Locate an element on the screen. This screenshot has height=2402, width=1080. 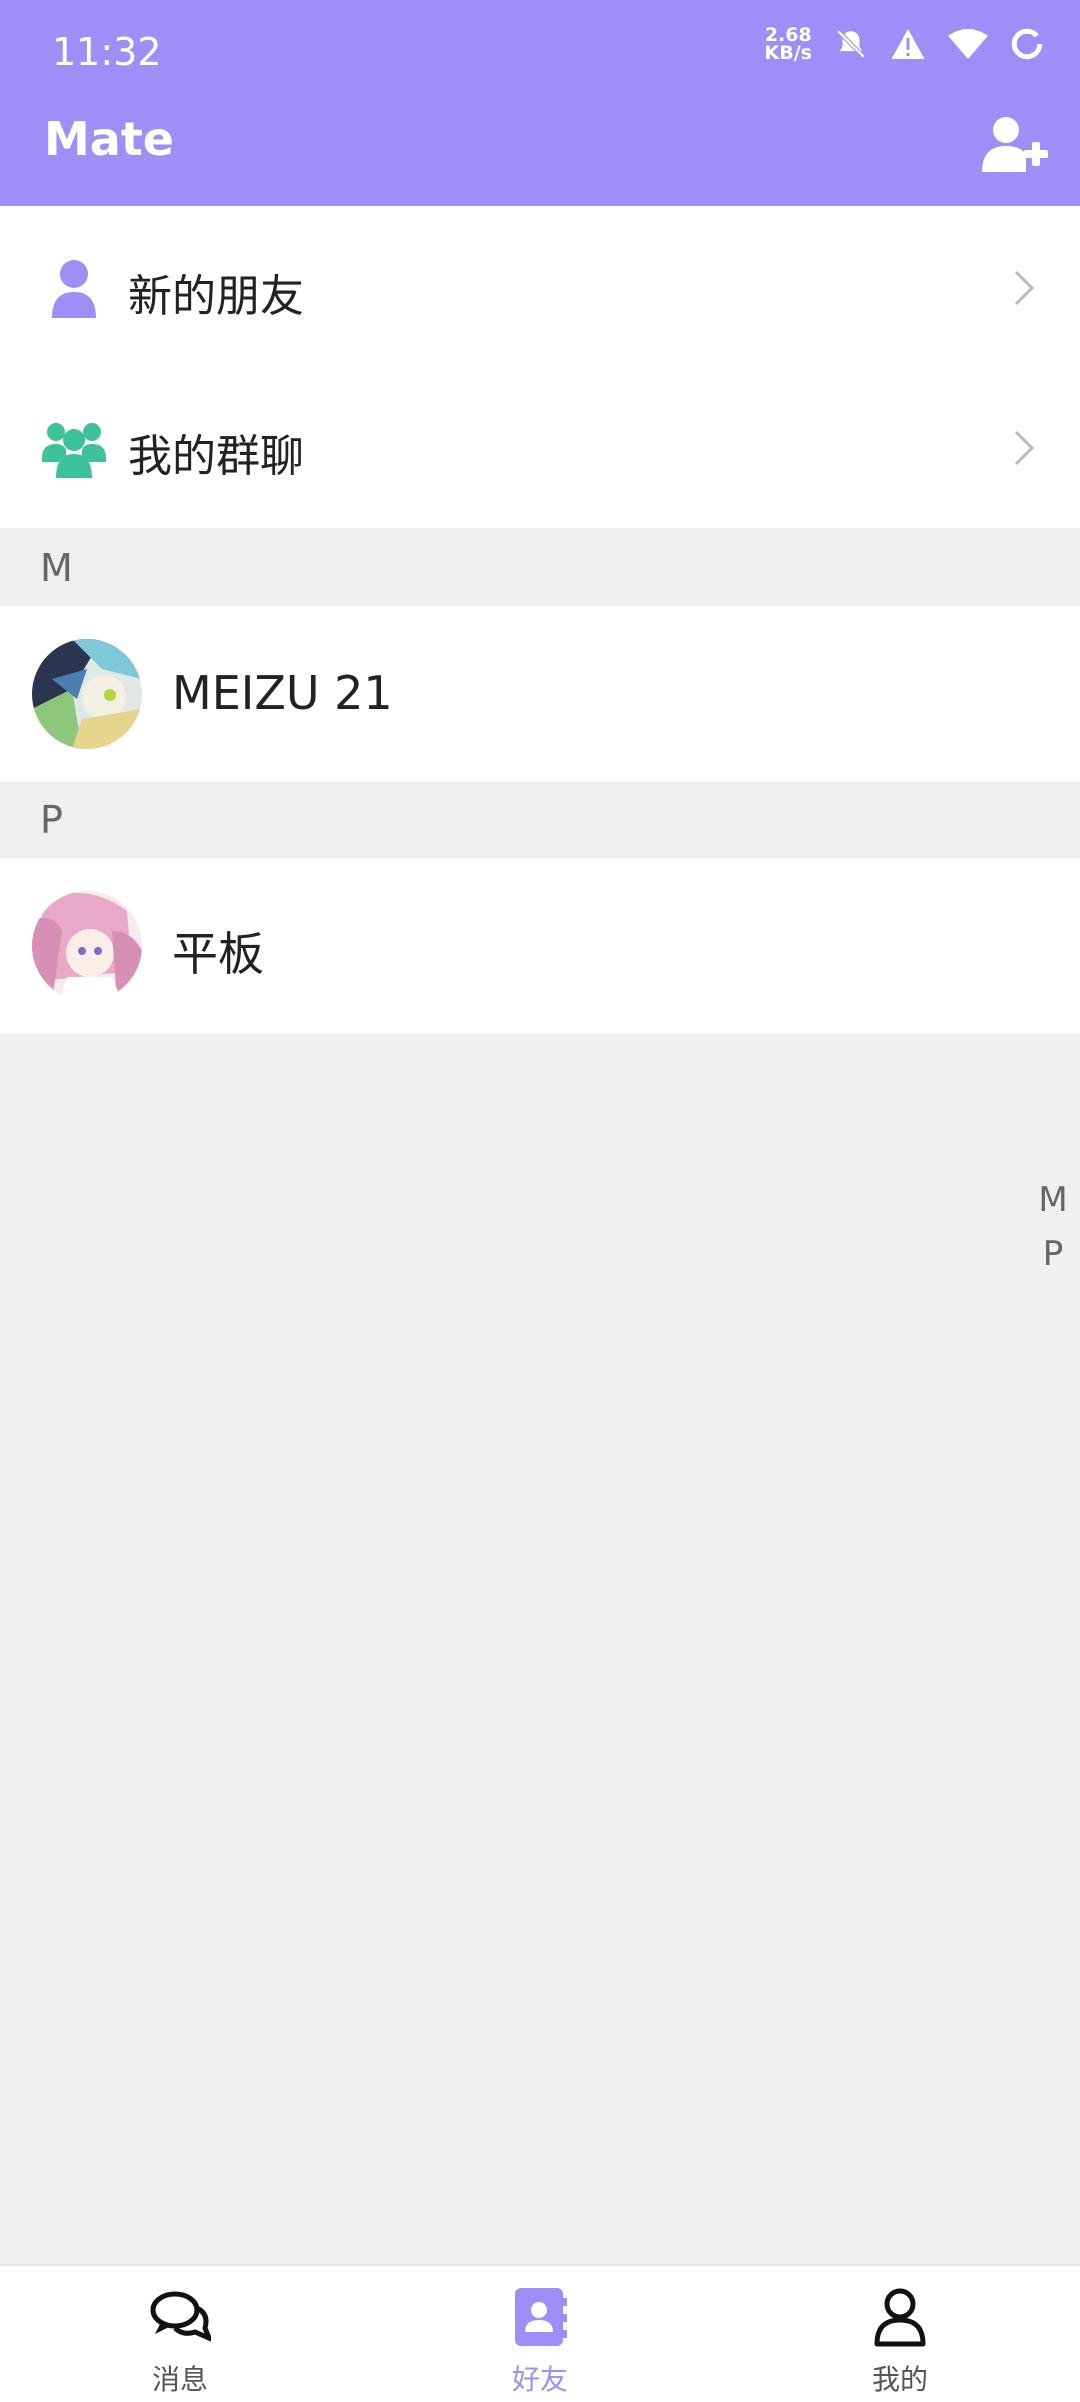
index-letter-m: M is located at coordinates (1053, 1207).